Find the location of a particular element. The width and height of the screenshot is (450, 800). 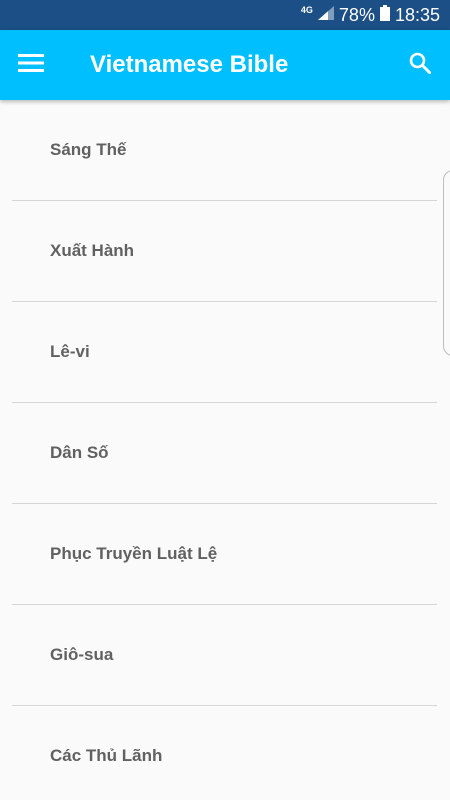

book-label: Các Thủ Lãnh is located at coordinates (106, 755).